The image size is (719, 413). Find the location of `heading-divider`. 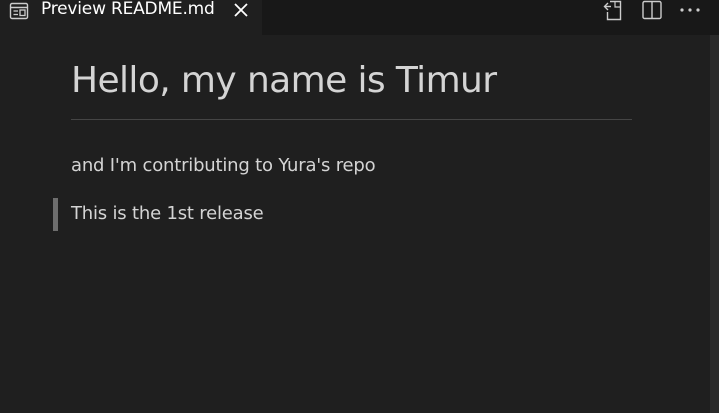

heading-divider is located at coordinates (351, 119).